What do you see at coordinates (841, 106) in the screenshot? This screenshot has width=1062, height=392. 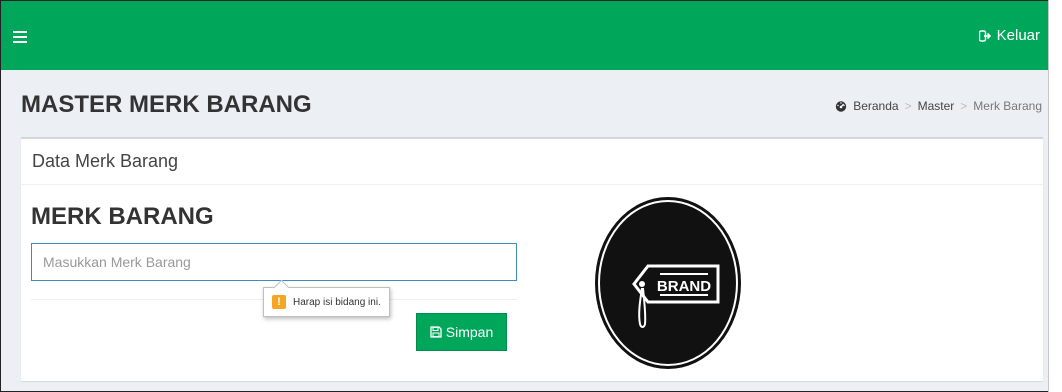 I see `dashboard-icon` at bounding box center [841, 106].